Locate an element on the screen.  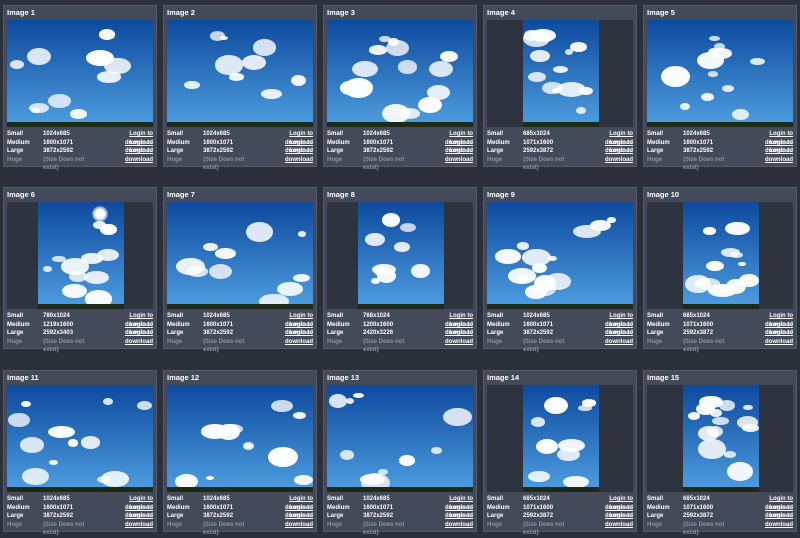
image-title: Image 9 is located at coordinates (501, 194).